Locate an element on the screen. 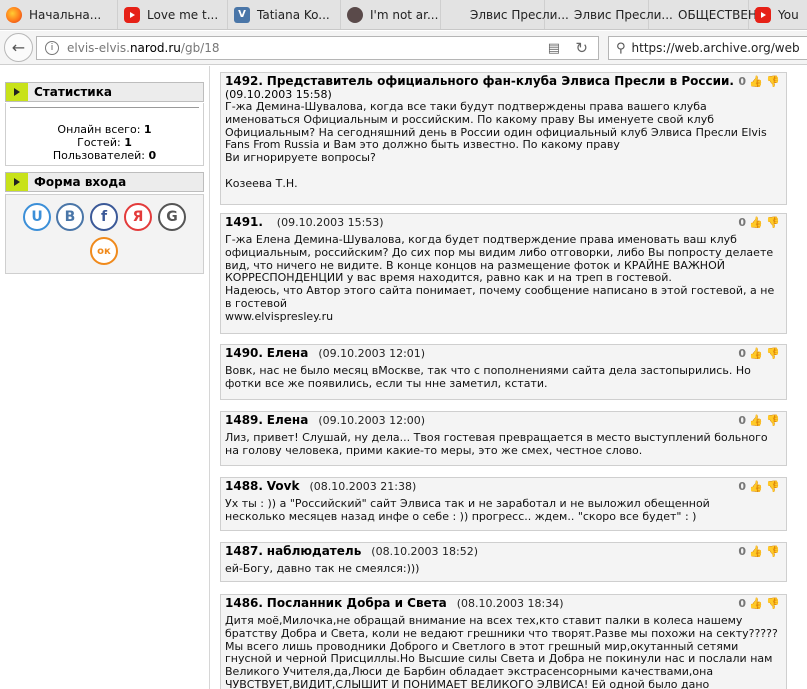 The width and height of the screenshot is (807, 689). vk-login-button: B is located at coordinates (70, 217).